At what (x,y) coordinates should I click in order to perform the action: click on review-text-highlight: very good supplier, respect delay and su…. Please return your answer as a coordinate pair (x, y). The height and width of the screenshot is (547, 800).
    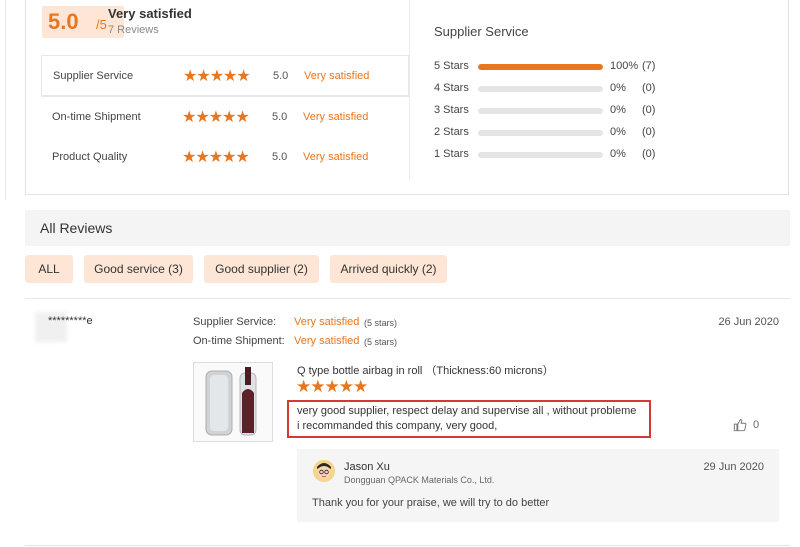
    Looking at the image, I should click on (469, 419).